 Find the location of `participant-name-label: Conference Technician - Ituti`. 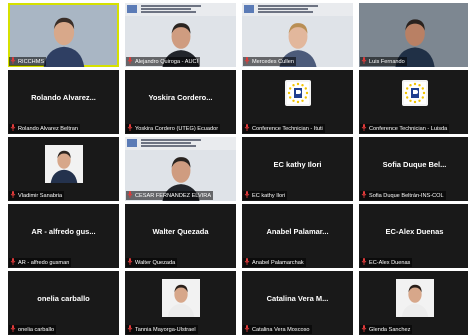

participant-name-label: Conference Technician - Ituti is located at coordinates (284, 128).